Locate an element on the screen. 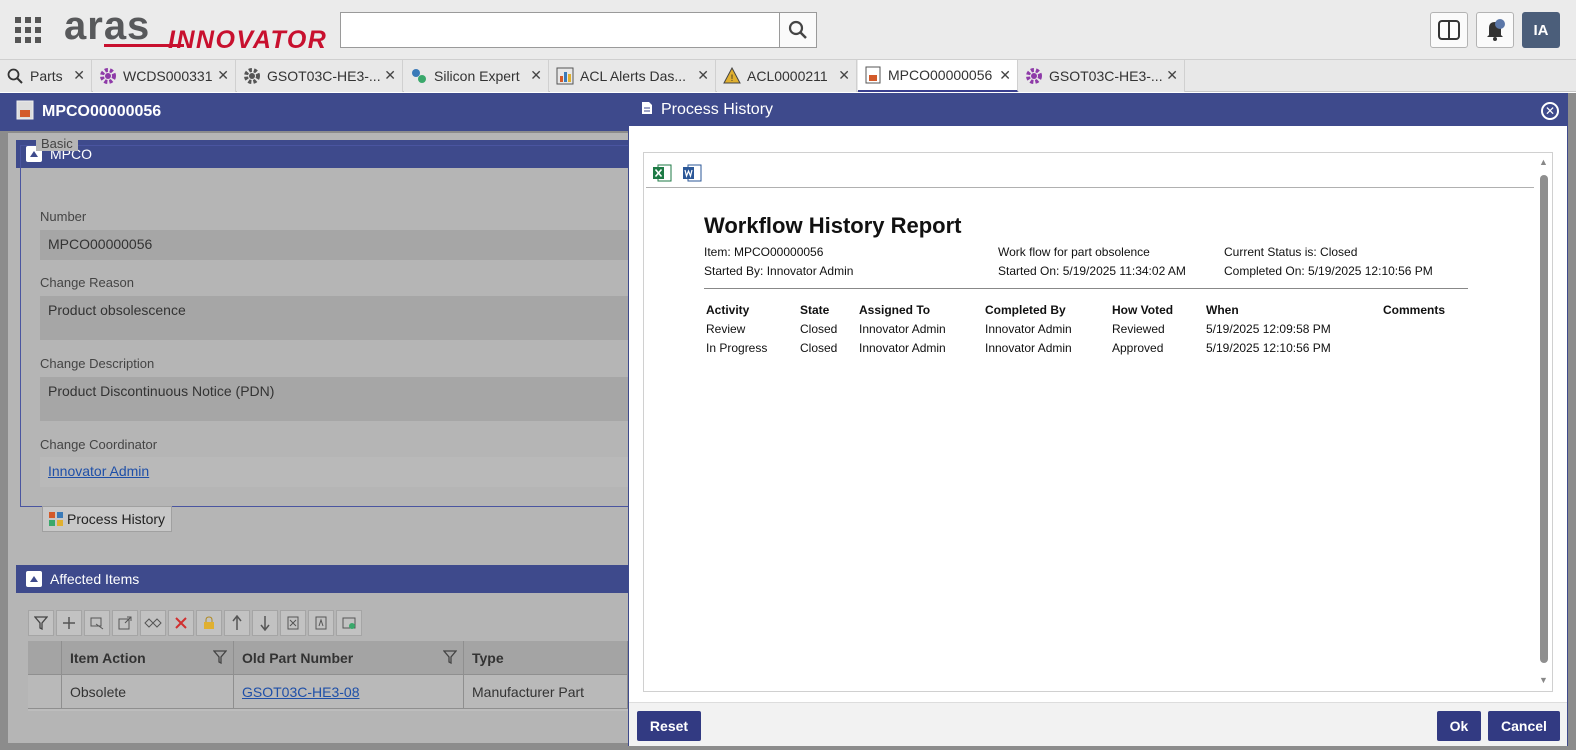  open-external-icon is located at coordinates (125, 623).